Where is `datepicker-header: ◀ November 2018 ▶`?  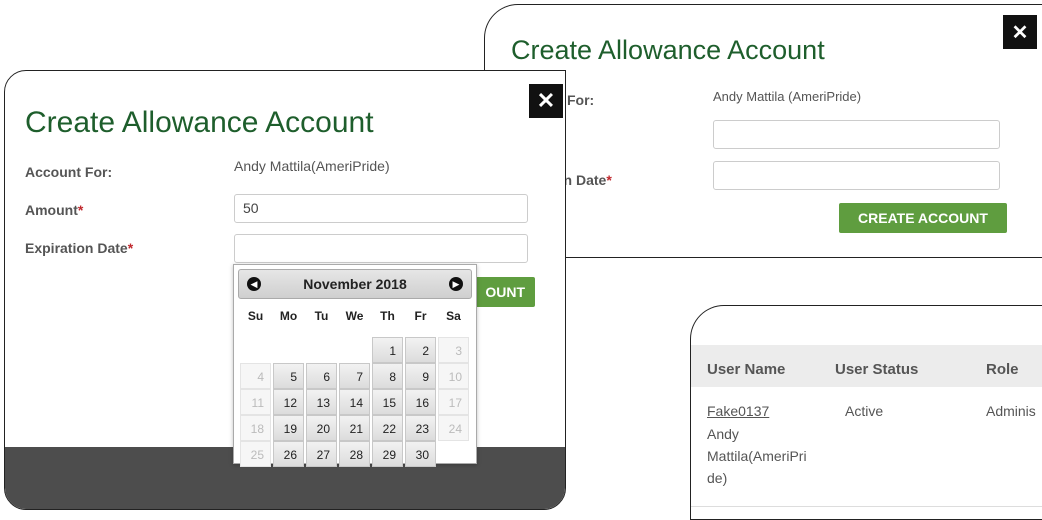
datepicker-header: ◀ November 2018 ▶ is located at coordinates (355, 284).